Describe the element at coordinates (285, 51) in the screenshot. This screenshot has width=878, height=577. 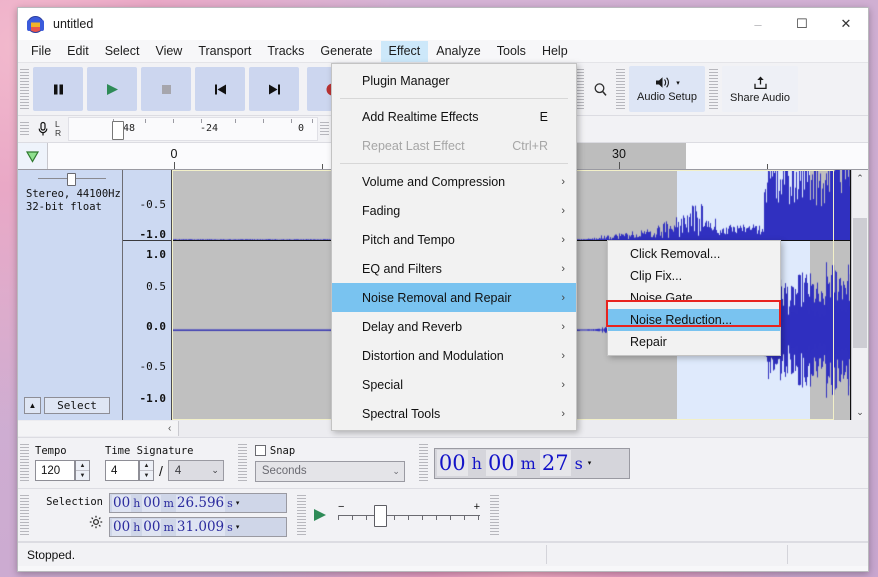
I see `menu-tracks: Tracks` at that location.